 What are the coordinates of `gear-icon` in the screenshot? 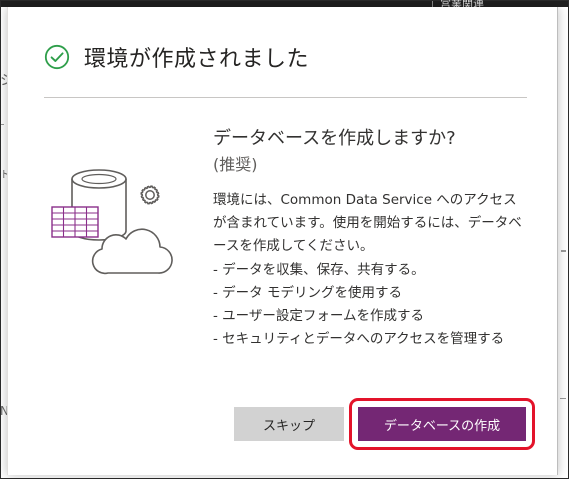 It's located at (150, 195).